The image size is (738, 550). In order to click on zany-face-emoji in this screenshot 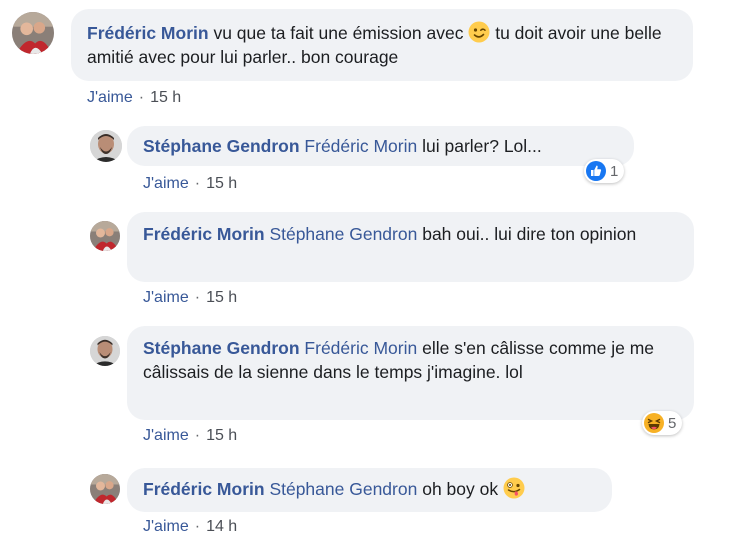, I will do `click(514, 488)`.